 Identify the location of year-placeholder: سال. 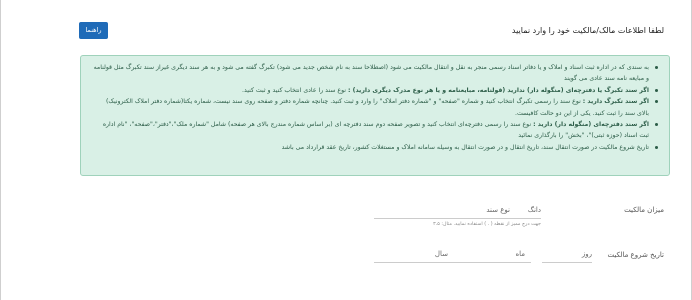
(441, 254).